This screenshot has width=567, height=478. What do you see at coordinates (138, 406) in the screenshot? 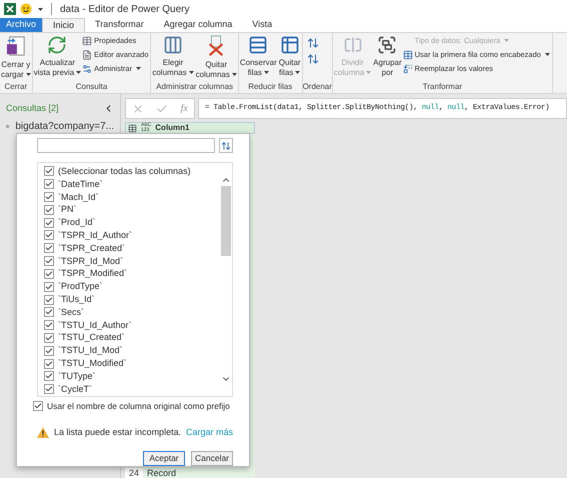
I see `prefix-option: Usar el nombre de columna original como prefijo` at bounding box center [138, 406].